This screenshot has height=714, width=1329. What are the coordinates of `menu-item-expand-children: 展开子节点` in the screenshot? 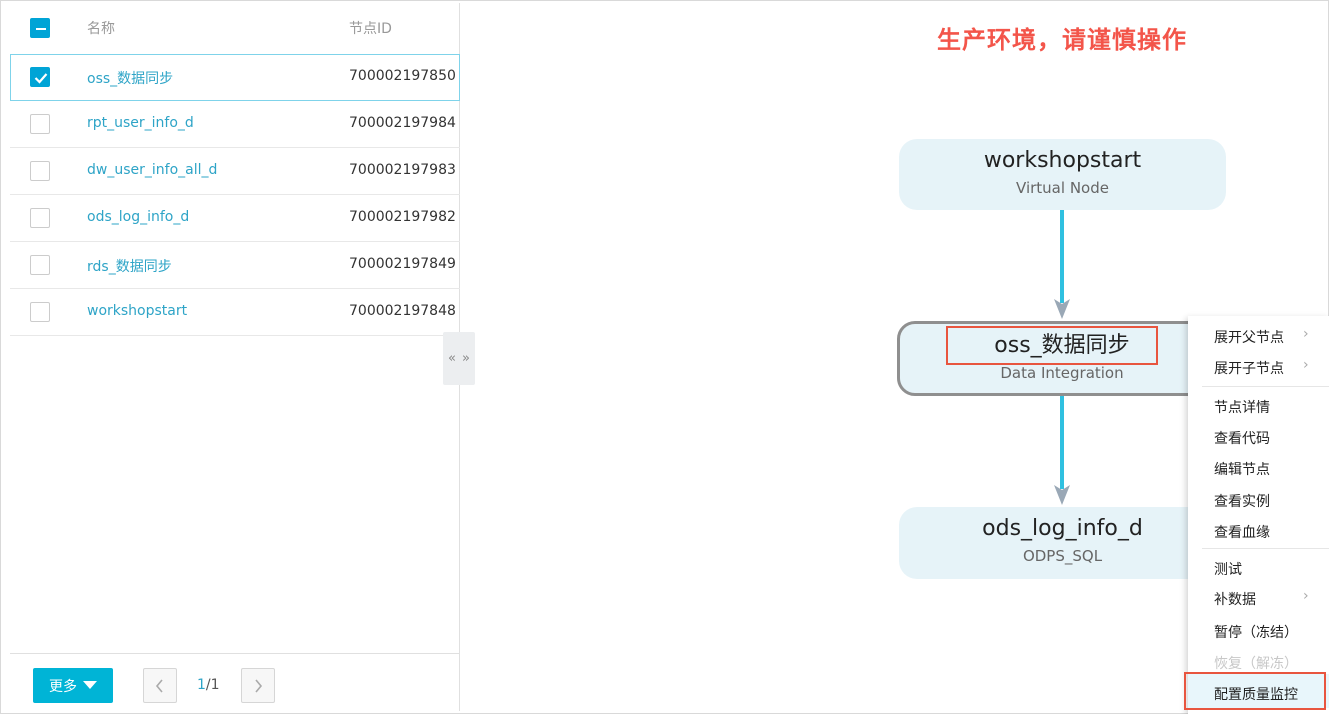 It's located at (1249, 368).